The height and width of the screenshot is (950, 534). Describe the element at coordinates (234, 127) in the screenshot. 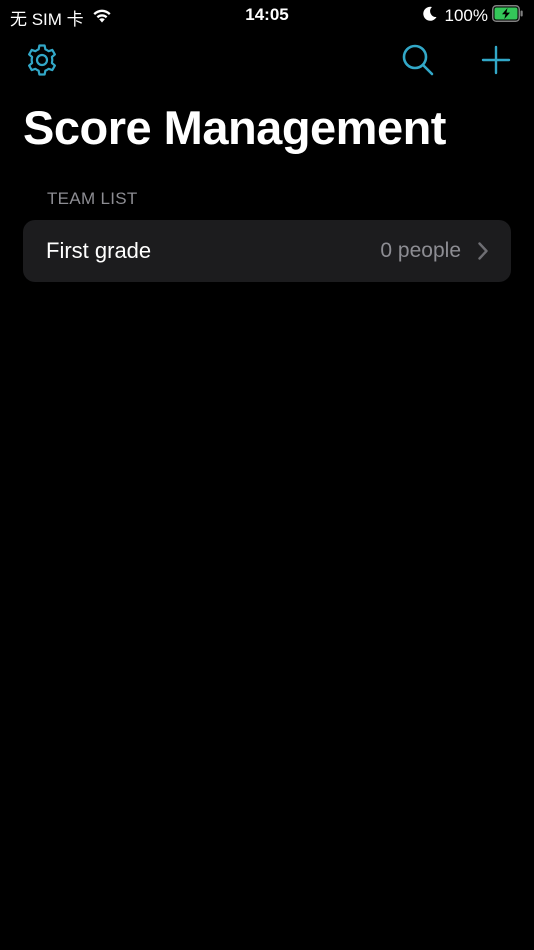

I see `page-title: Score Management` at that location.